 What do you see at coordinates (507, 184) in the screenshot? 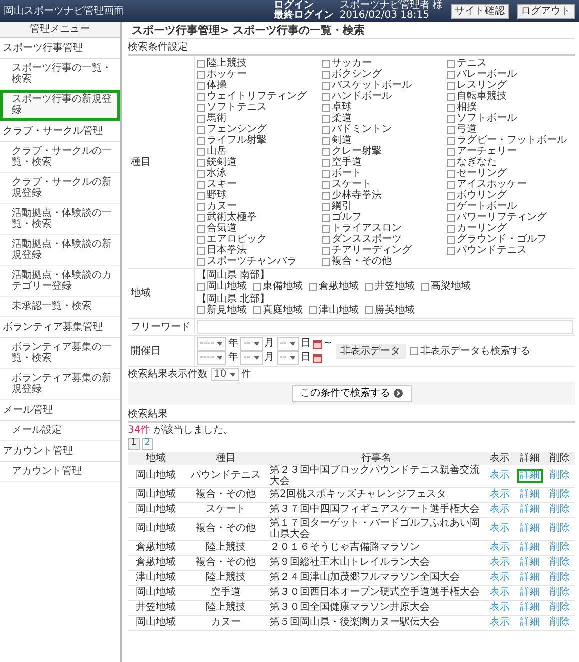
I see `checkbox-option: アイスホッケー` at bounding box center [507, 184].